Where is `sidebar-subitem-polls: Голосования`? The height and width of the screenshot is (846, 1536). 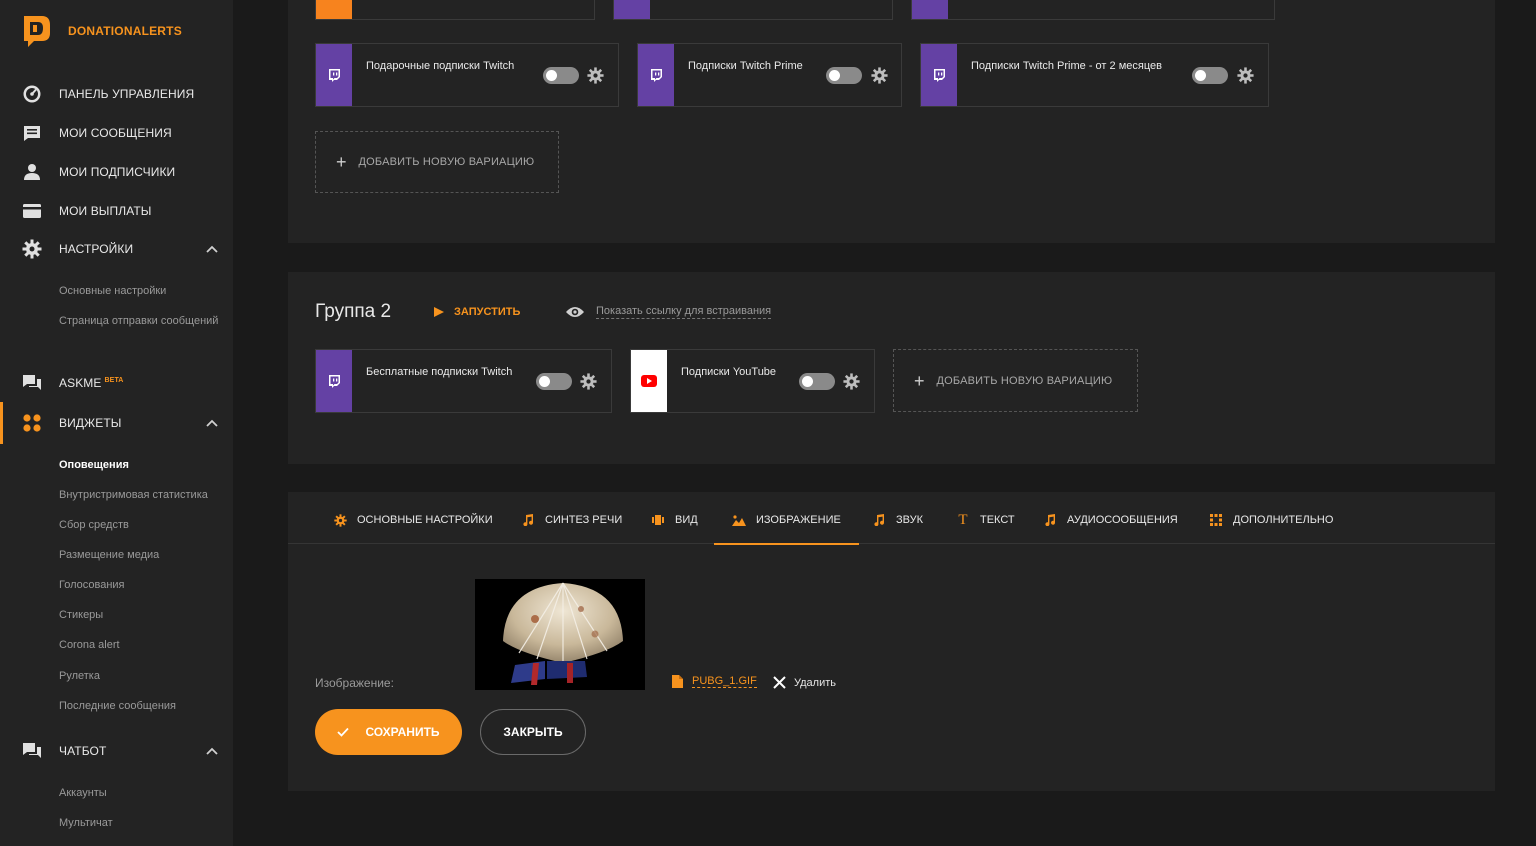 sidebar-subitem-polls: Голосования is located at coordinates (92, 585).